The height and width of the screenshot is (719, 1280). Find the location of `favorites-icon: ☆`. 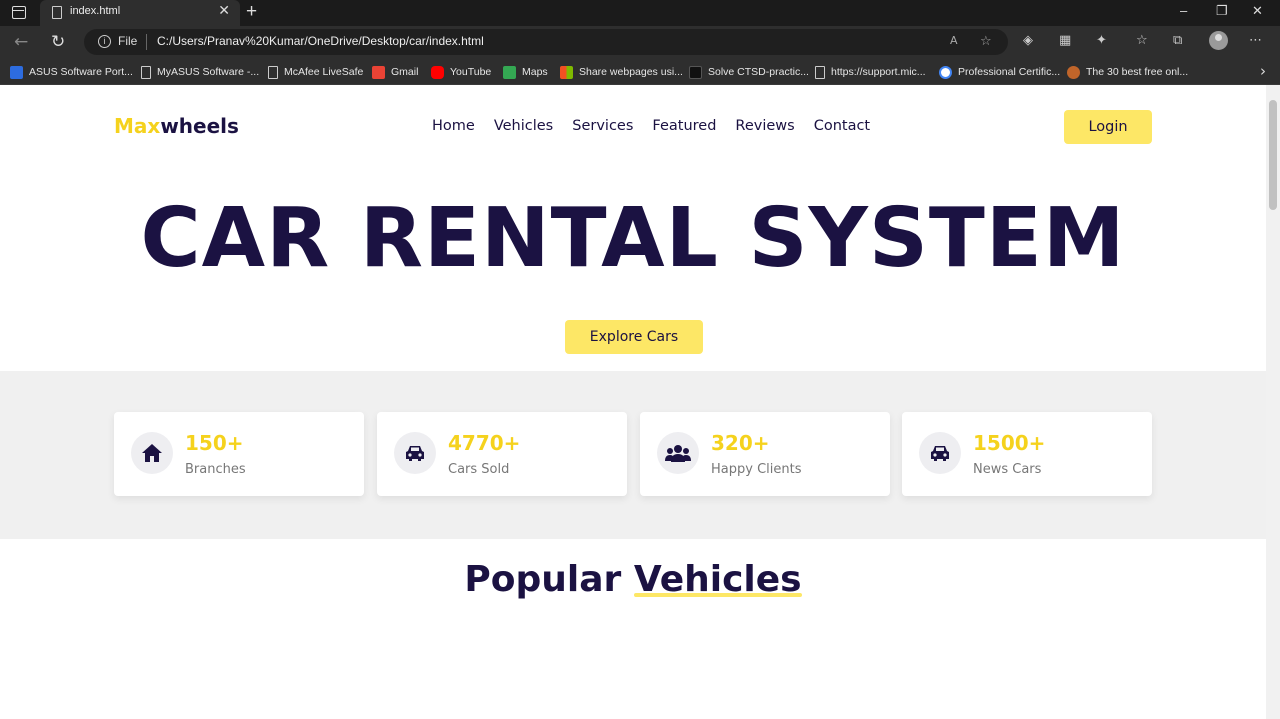

favorites-icon: ☆ is located at coordinates (1142, 40).